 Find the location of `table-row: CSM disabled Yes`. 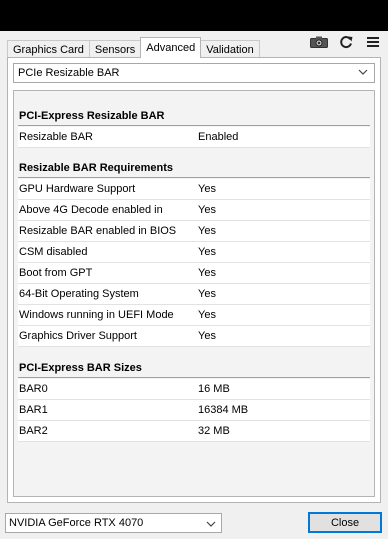

table-row: CSM disabled Yes is located at coordinates (194, 252).